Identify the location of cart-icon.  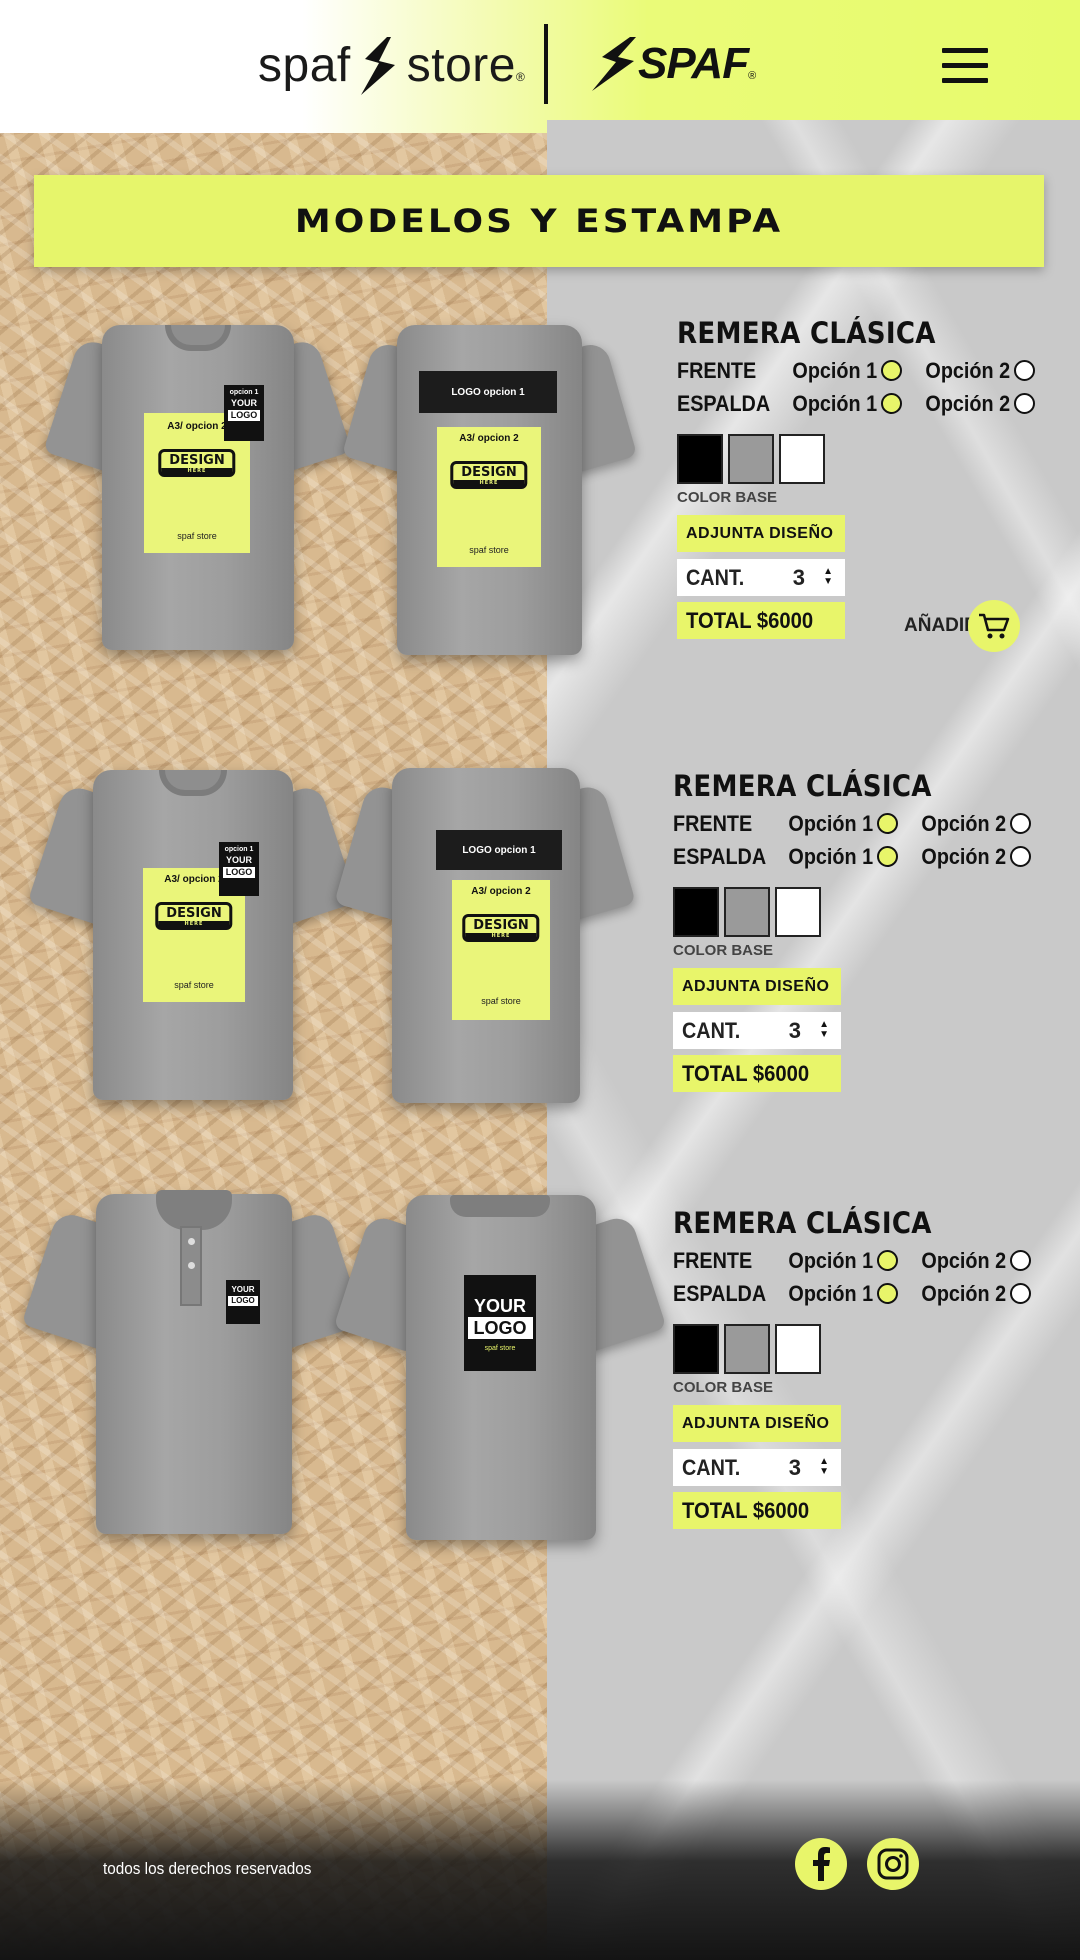
(993, 626).